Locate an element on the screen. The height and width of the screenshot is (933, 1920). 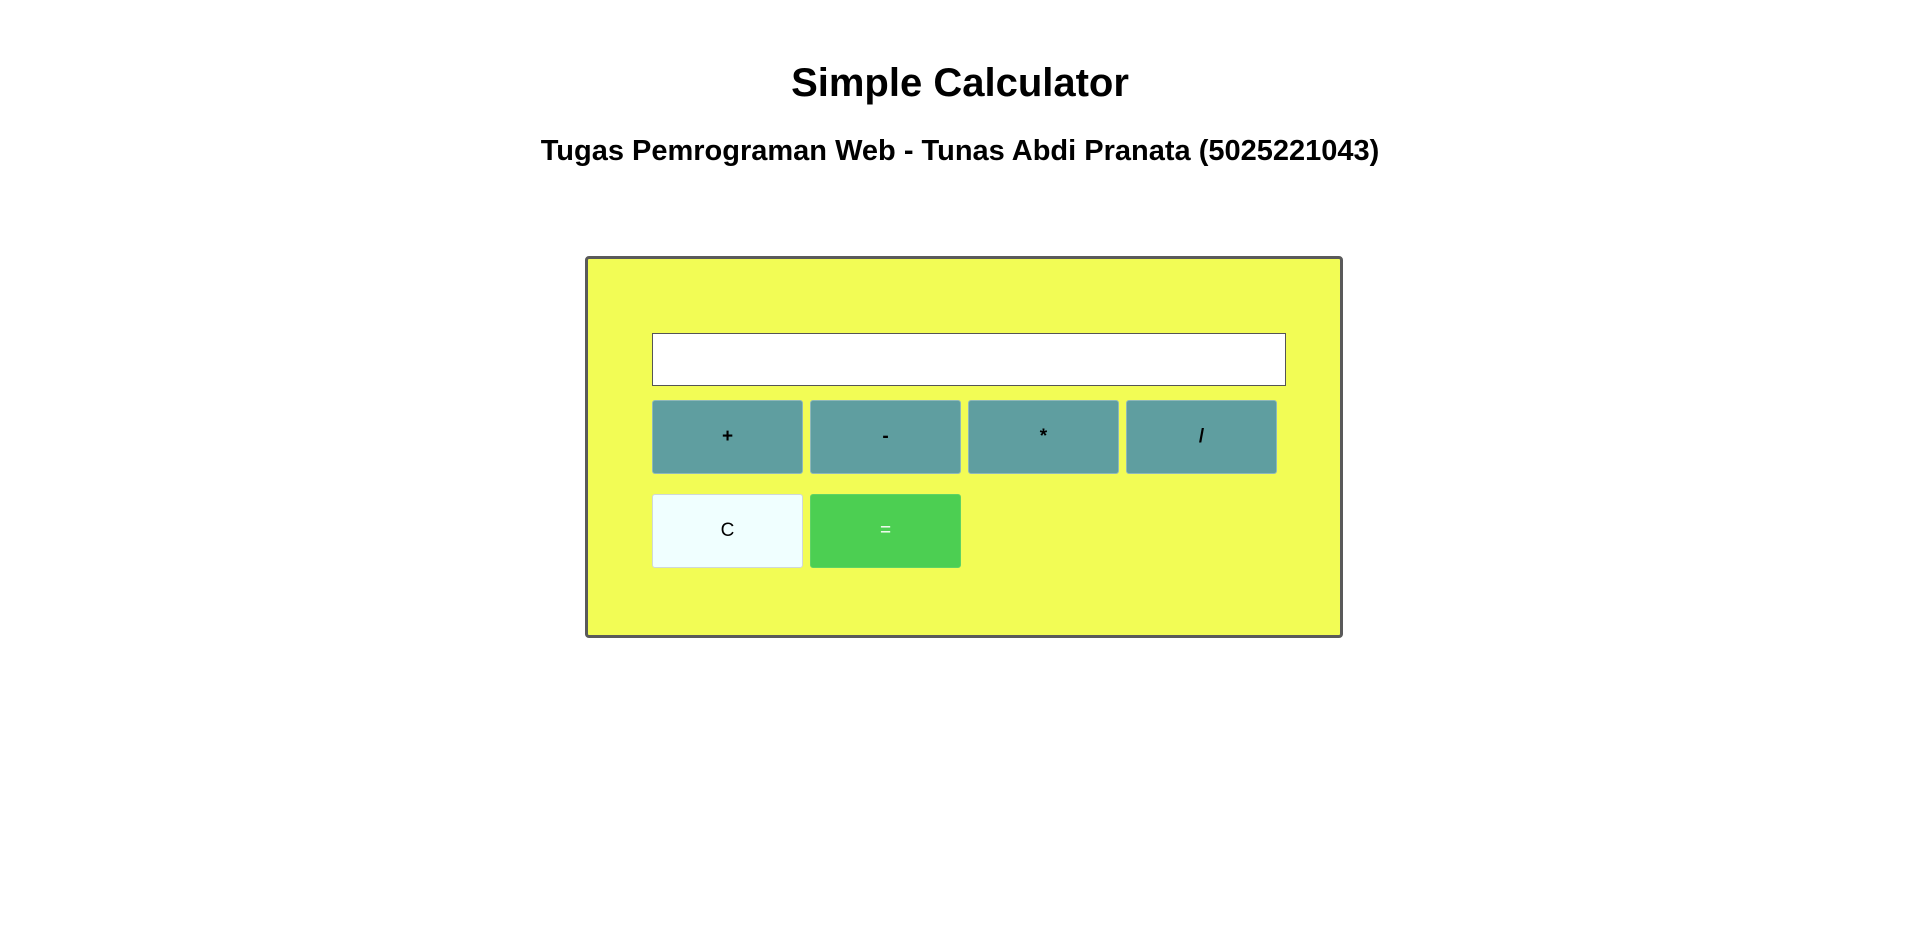
clear-button: C is located at coordinates (727, 531).